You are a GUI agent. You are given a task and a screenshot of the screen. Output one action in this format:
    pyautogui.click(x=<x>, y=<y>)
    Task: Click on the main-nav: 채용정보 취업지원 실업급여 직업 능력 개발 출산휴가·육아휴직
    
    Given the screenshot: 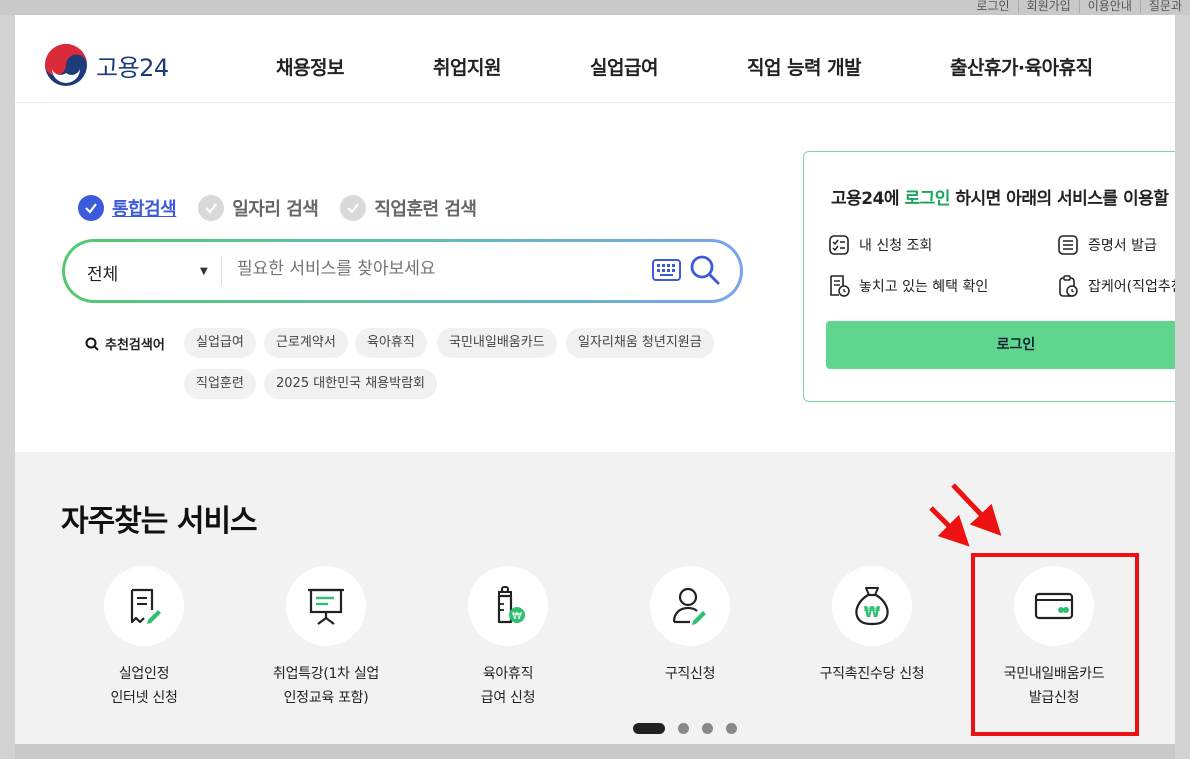 What is the action you would take?
    pyautogui.click(x=595, y=66)
    